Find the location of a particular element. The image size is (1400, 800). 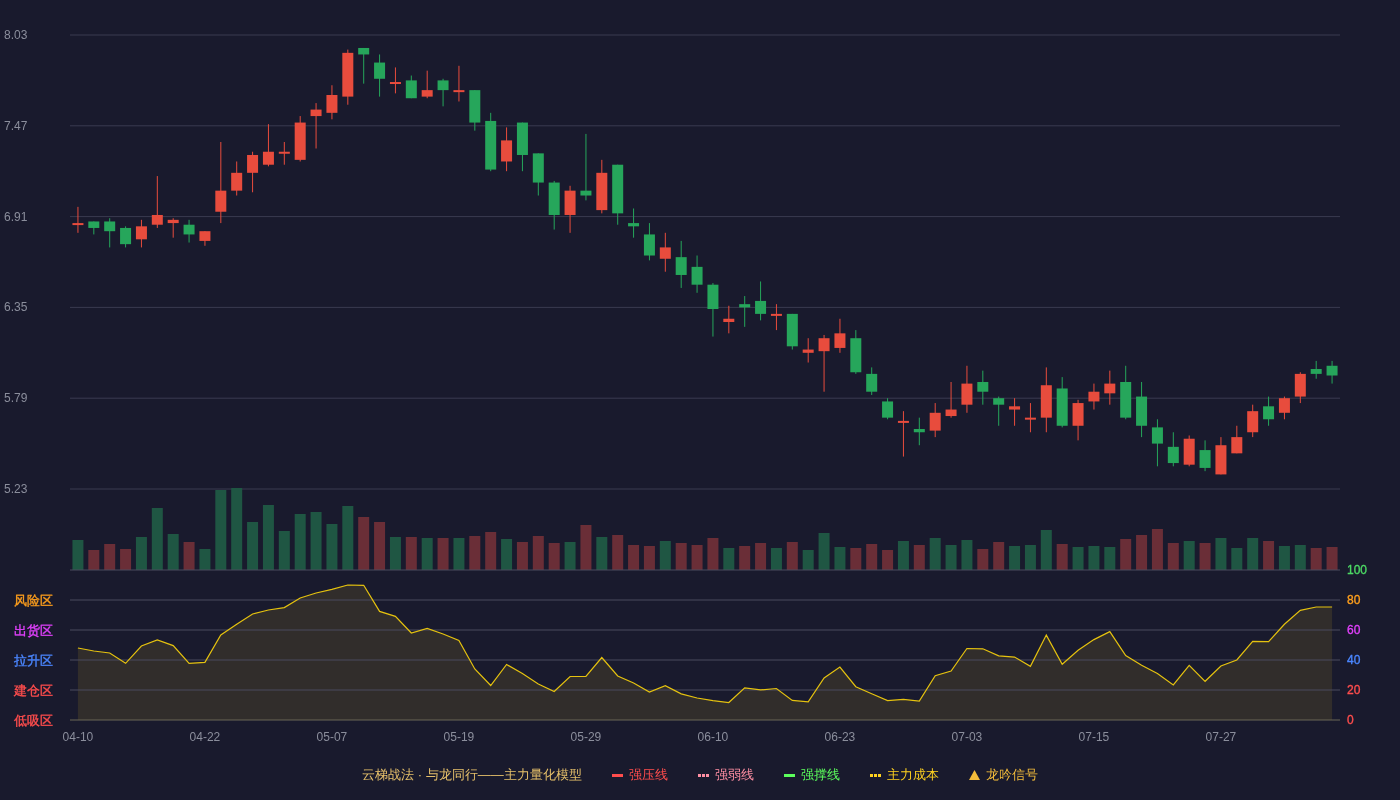

price-axis-label: 8.03 is located at coordinates (16, 35).